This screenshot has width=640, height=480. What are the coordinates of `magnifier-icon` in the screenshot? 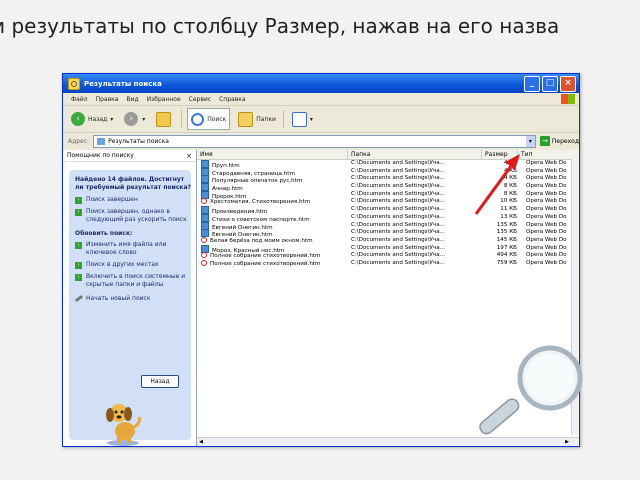 It's located at (531, 390).